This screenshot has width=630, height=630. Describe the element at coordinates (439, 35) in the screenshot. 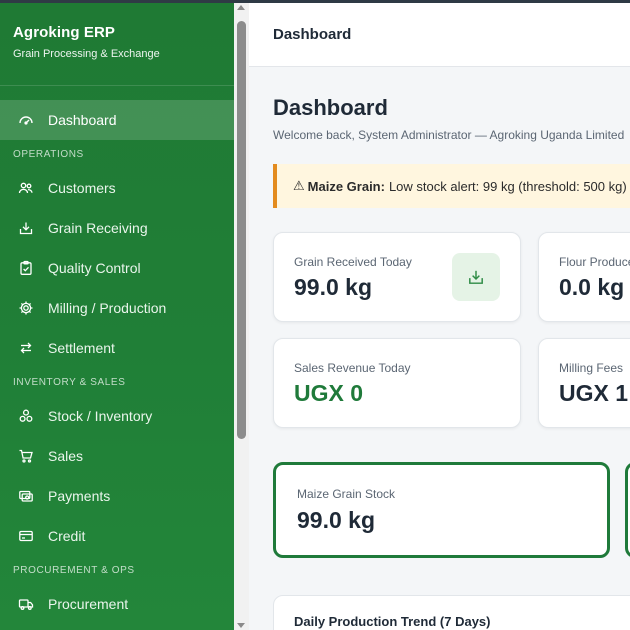

I see `top-bar: Dashboard` at that location.